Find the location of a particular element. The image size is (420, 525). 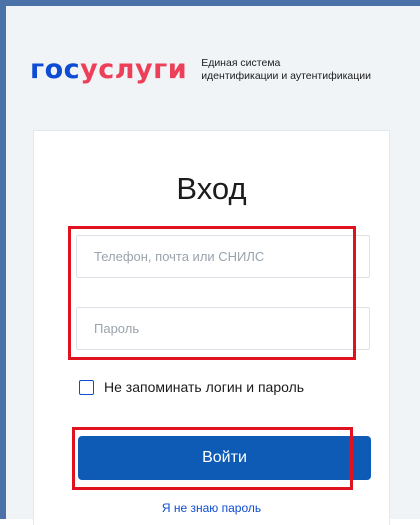

logo-part-gos: гос is located at coordinates (55, 69).